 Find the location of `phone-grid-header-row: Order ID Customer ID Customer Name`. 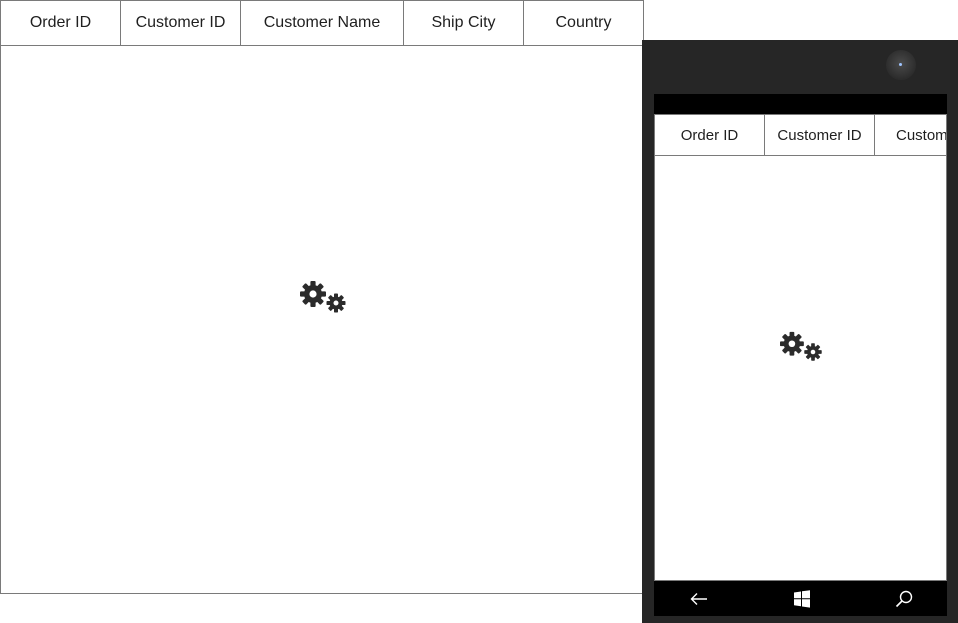

phone-grid-header-row: Order ID Customer ID Customer Name is located at coordinates (800, 135).